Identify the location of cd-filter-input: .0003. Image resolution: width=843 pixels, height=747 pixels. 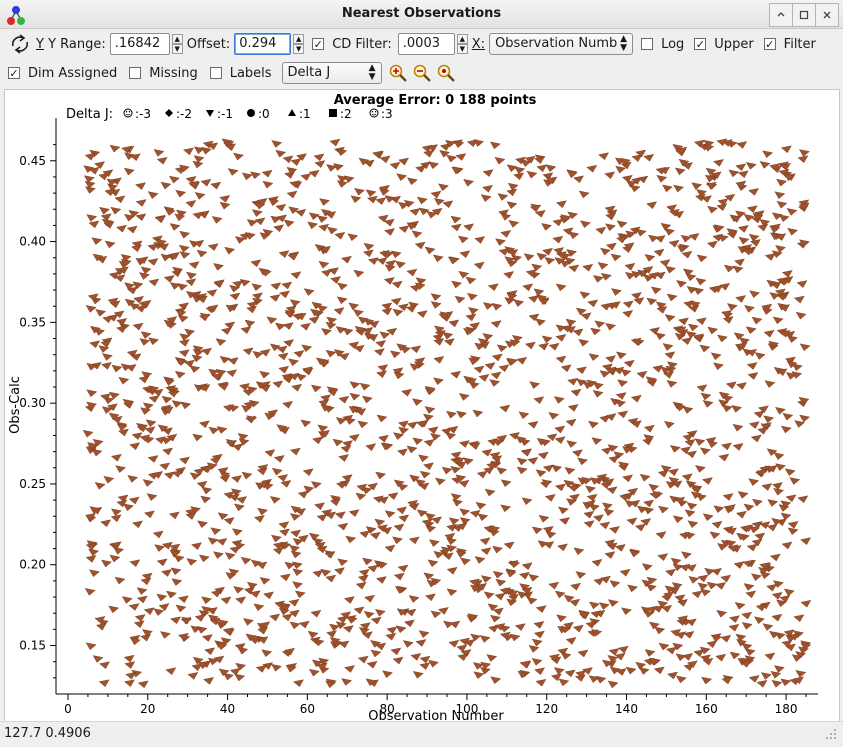
(426, 44).